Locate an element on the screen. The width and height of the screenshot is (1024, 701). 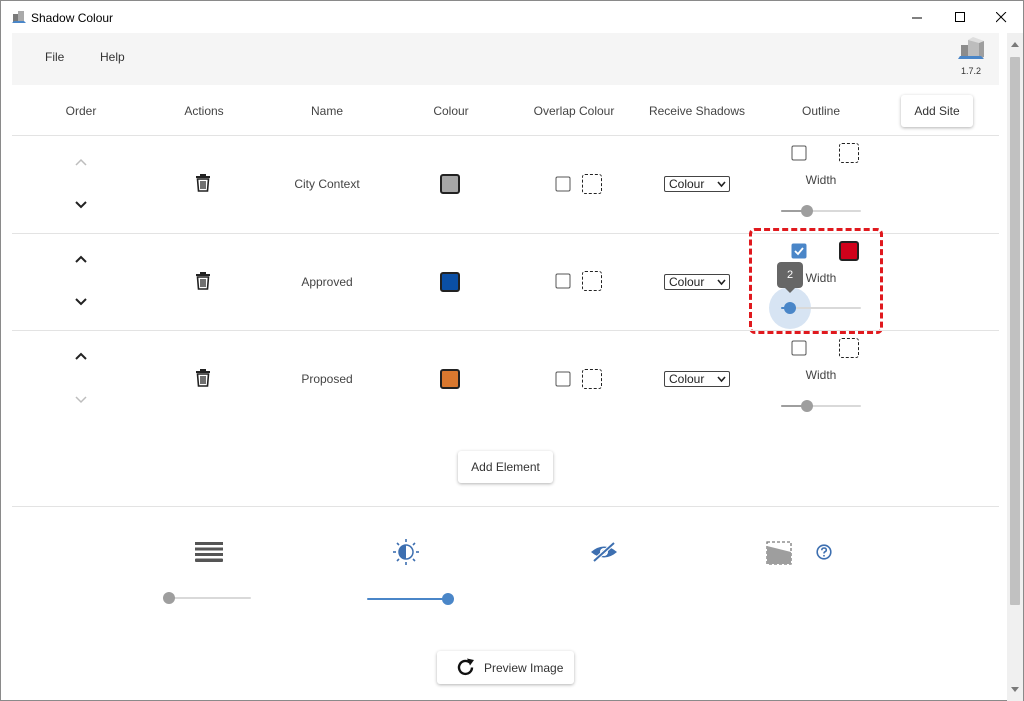
app-icon is located at coordinates (19, 17).